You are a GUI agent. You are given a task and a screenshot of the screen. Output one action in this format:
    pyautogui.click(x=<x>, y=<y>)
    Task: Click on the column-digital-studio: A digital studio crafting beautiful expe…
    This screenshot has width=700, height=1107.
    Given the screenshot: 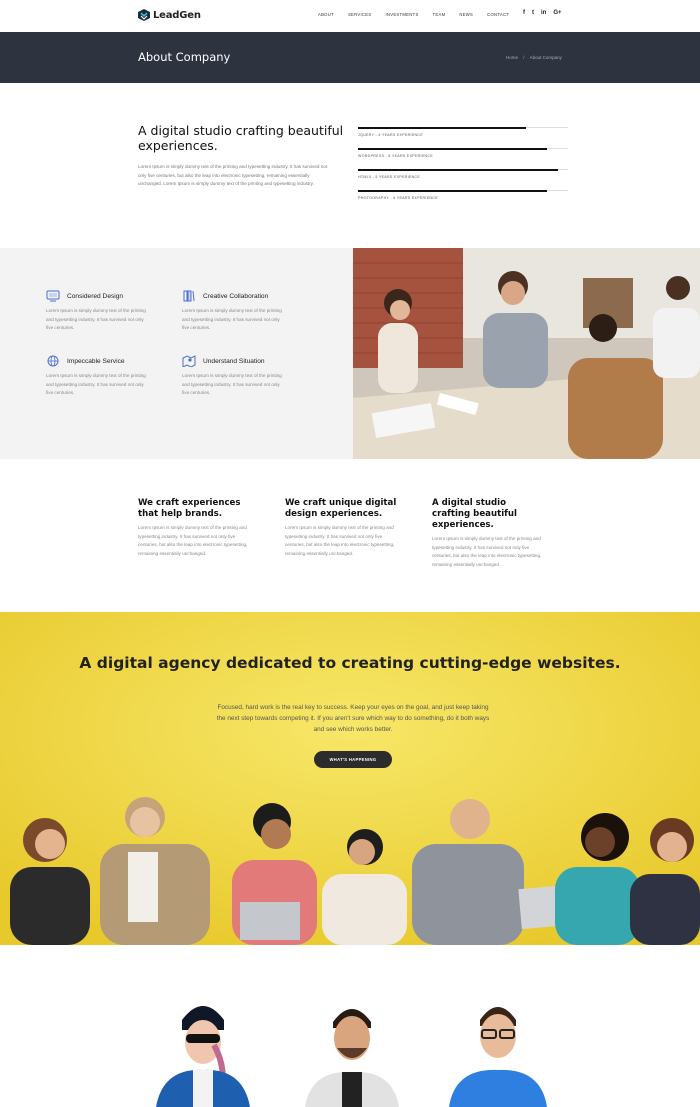 What is the action you would take?
    pyautogui.click(x=489, y=534)
    